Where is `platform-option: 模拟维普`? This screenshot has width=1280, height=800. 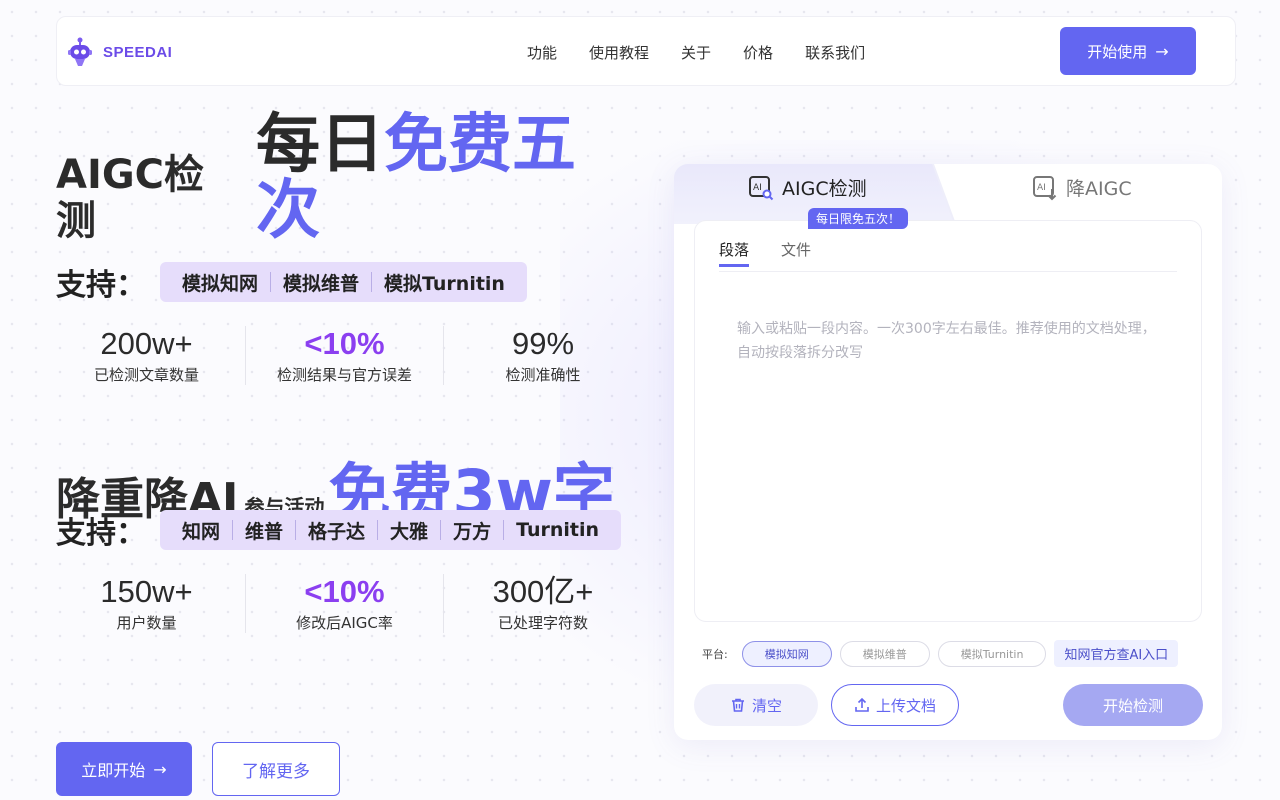 platform-option: 模拟维普 is located at coordinates (884, 653).